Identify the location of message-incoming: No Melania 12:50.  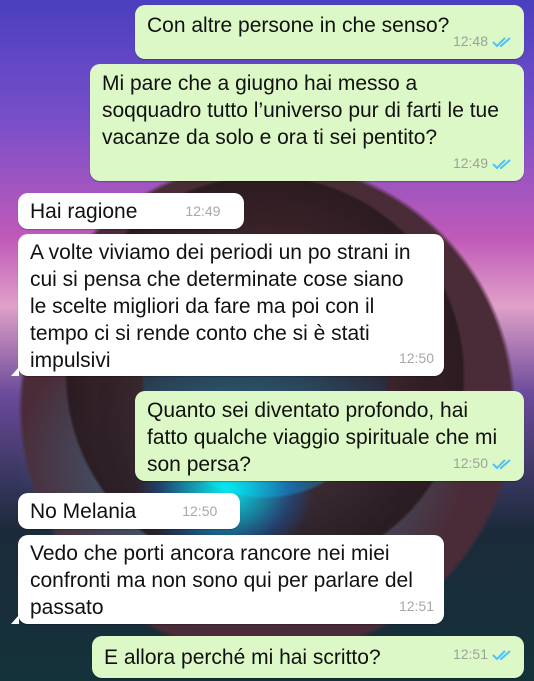
(129, 511).